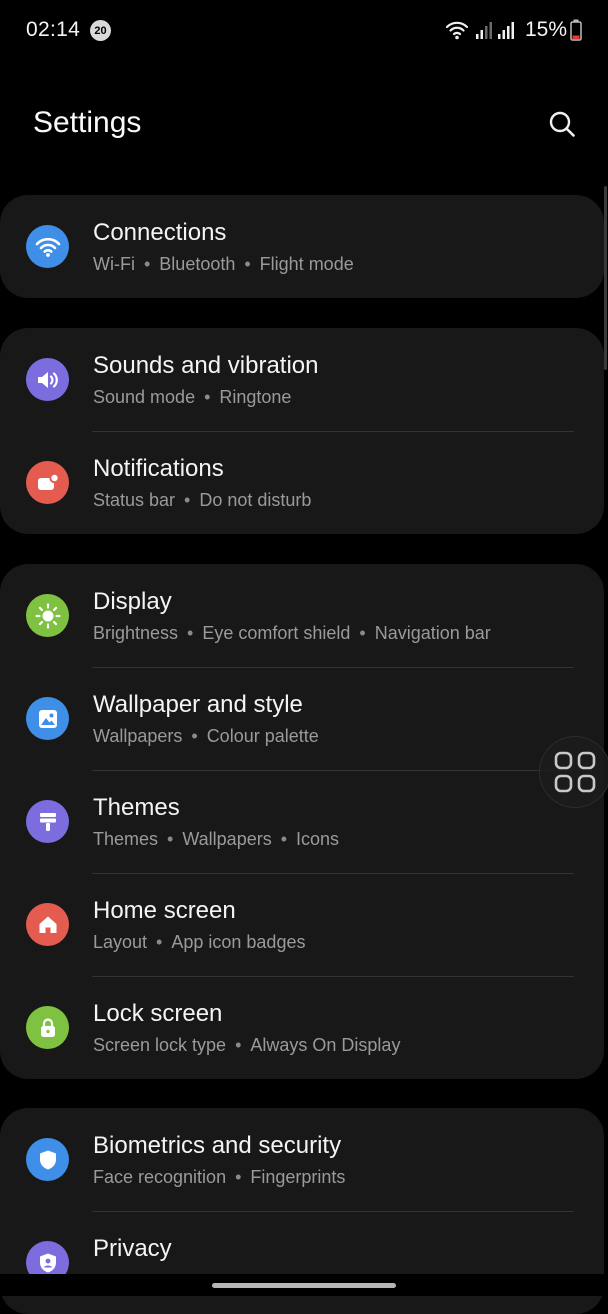 The height and width of the screenshot is (1314, 608). I want to click on signal-1-icon, so click(483, 30).